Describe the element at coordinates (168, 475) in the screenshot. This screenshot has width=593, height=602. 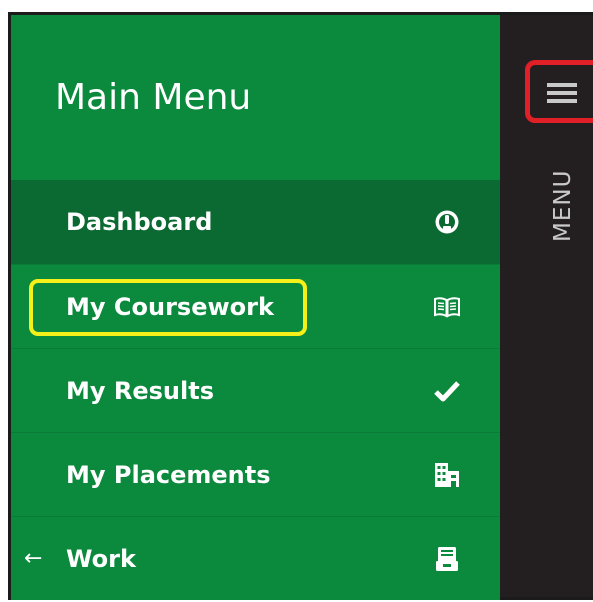
I see `menu-item-label: My Placements` at that location.